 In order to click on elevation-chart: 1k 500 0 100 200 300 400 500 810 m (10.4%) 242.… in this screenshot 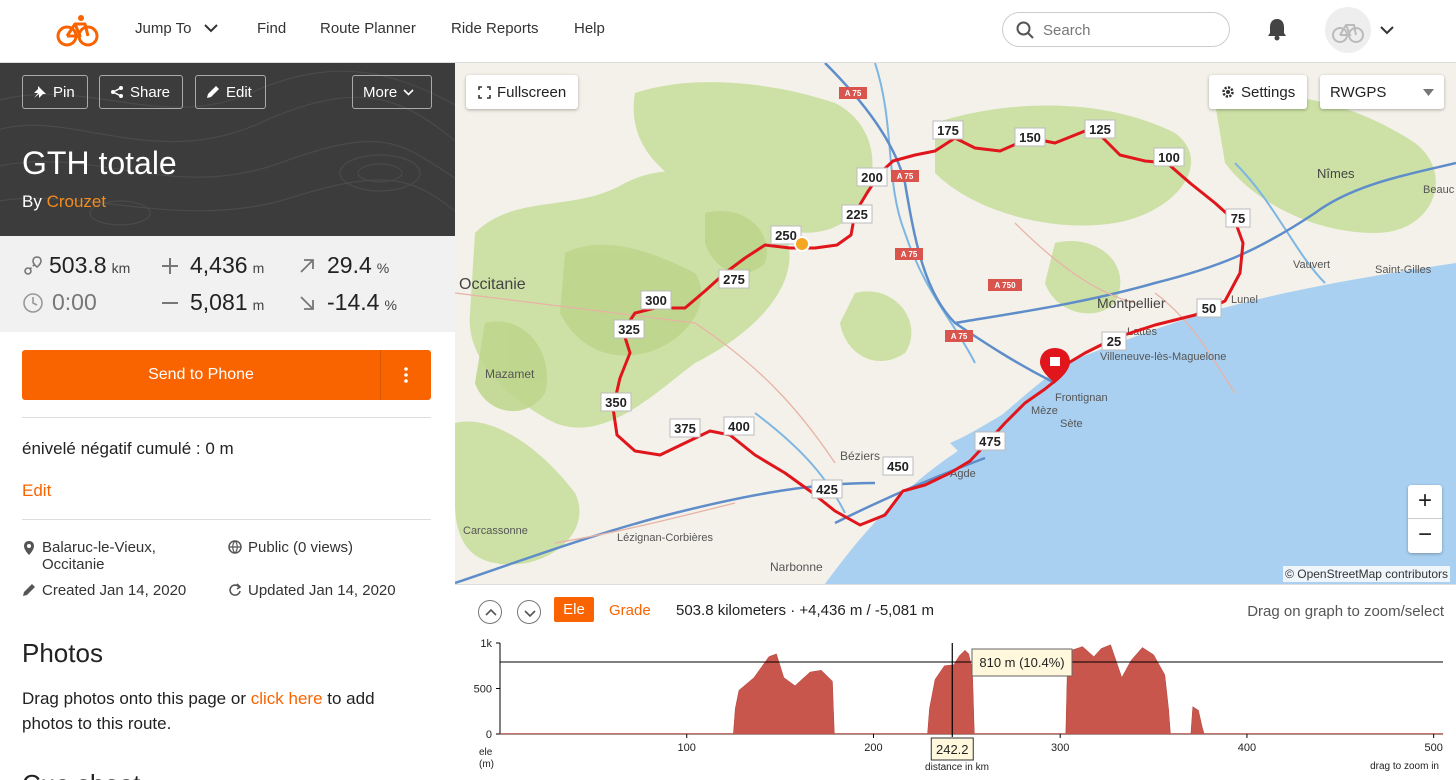, I will do `click(955, 707)`.